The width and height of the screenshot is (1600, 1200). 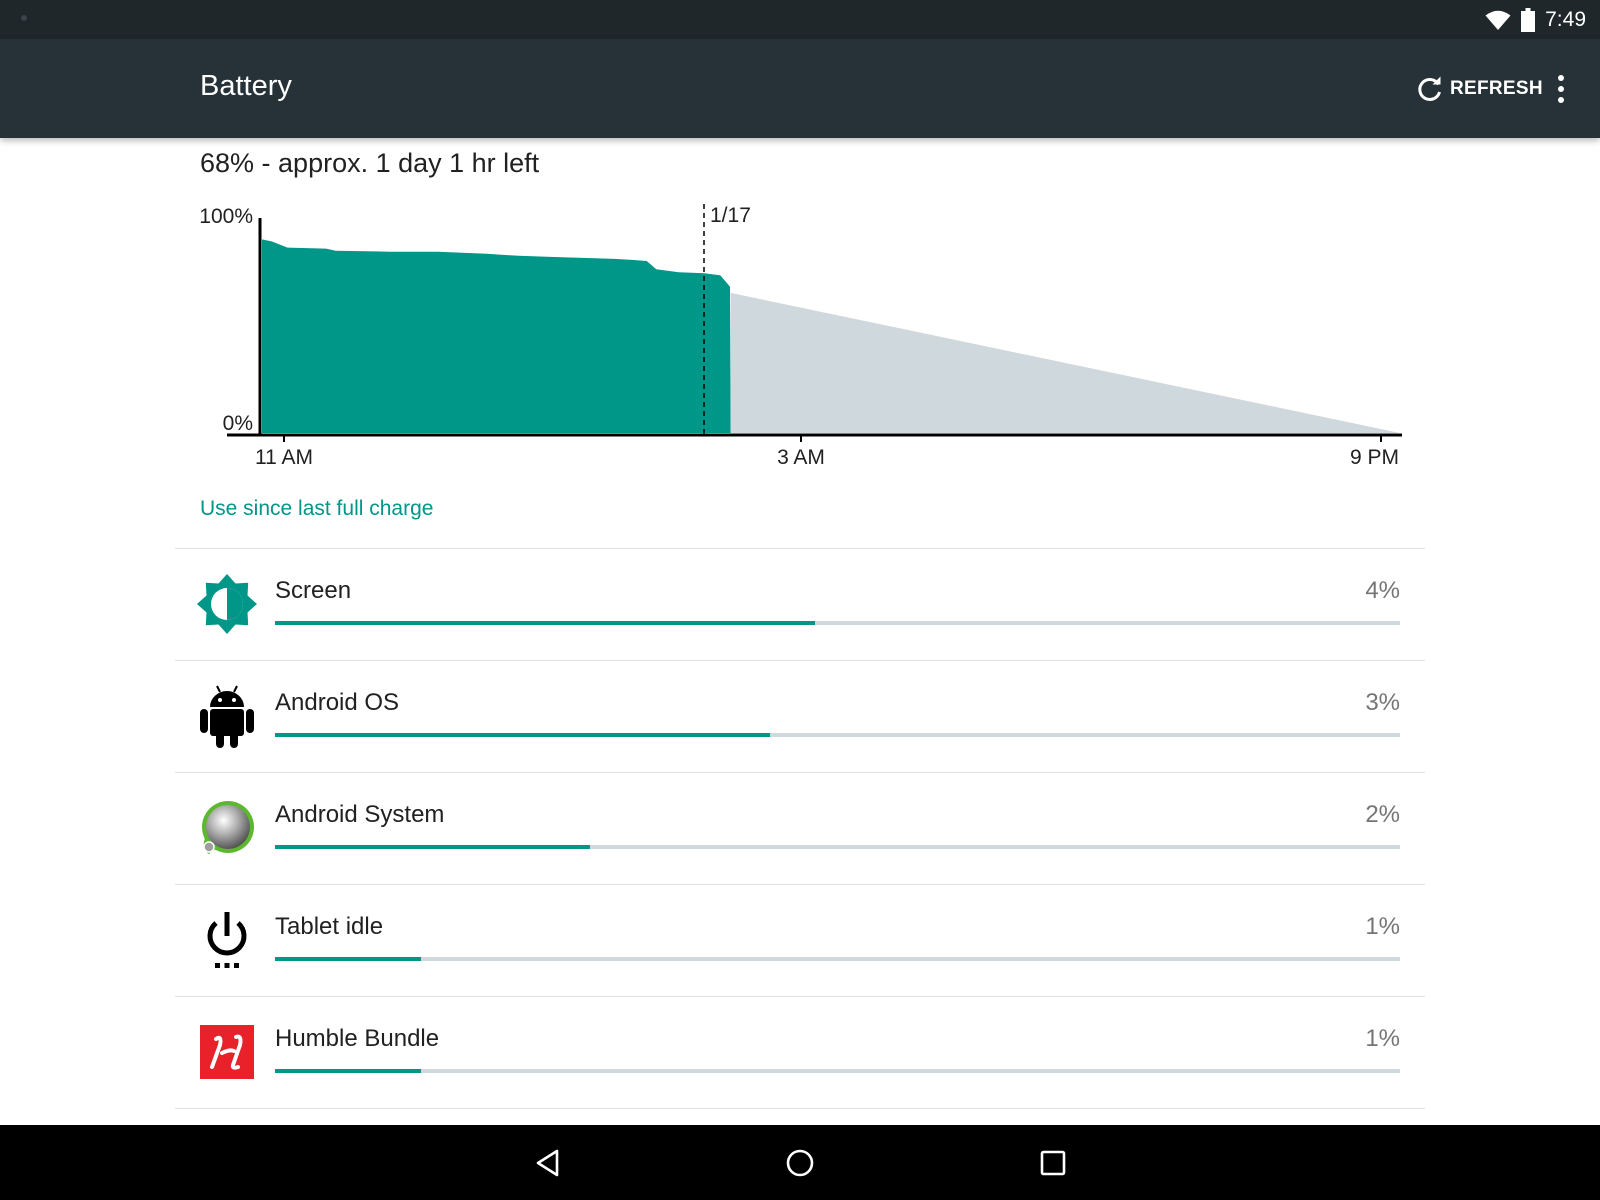 What do you see at coordinates (227, 940) in the screenshot?
I see `power-idle-icon` at bounding box center [227, 940].